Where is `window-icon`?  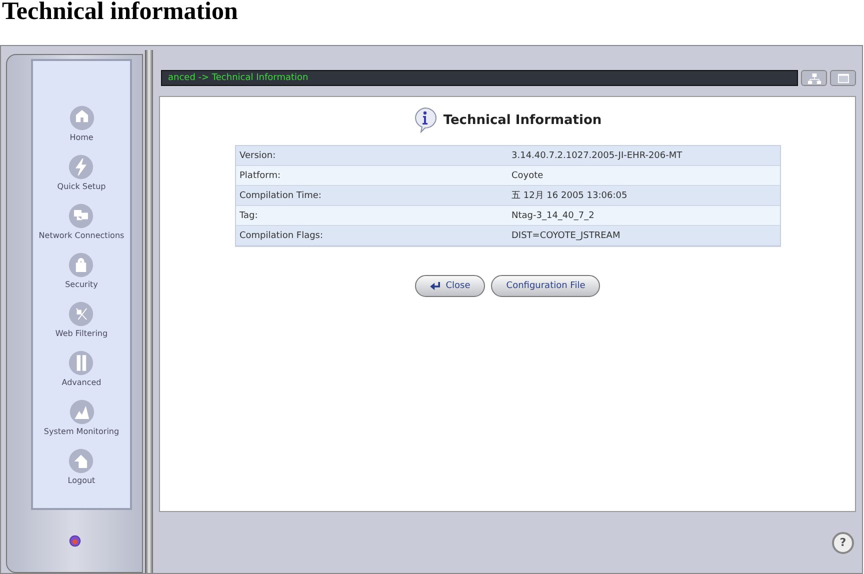
window-icon is located at coordinates (843, 78).